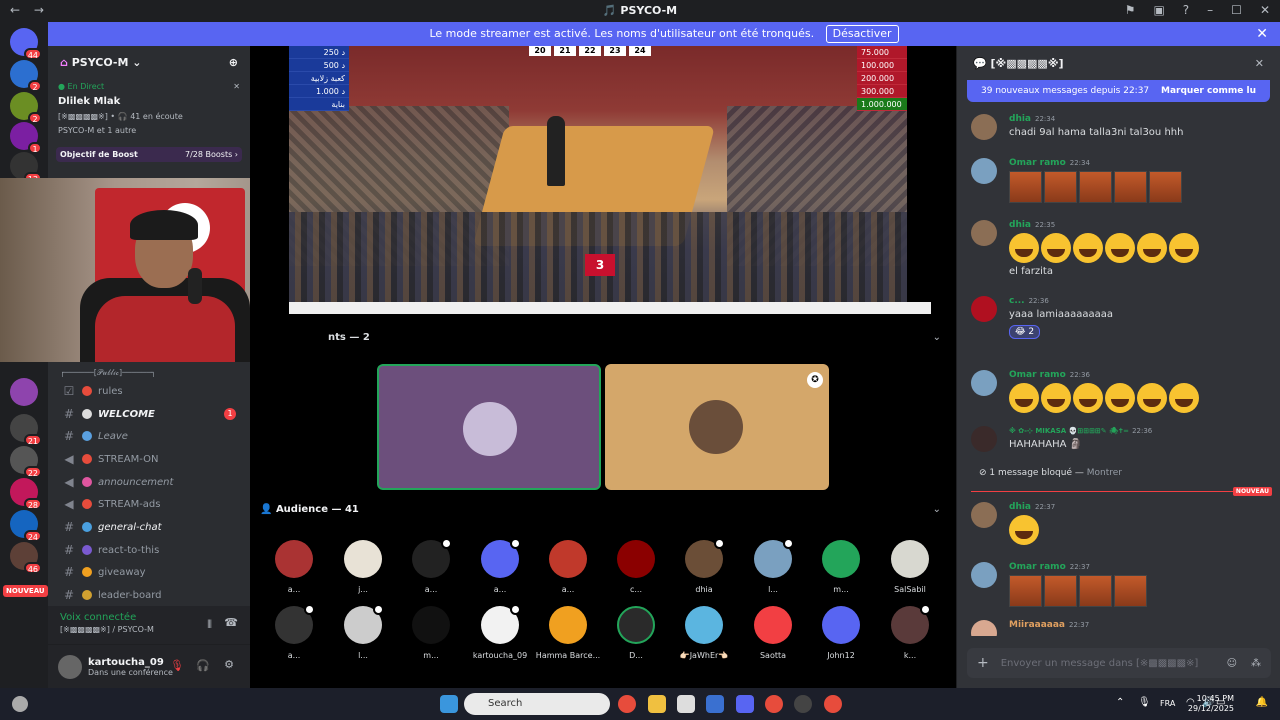 The height and width of the screenshot is (720, 1280). Describe the element at coordinates (153, 550) in the screenshot. I see `channel-item: # react-to-this` at that location.